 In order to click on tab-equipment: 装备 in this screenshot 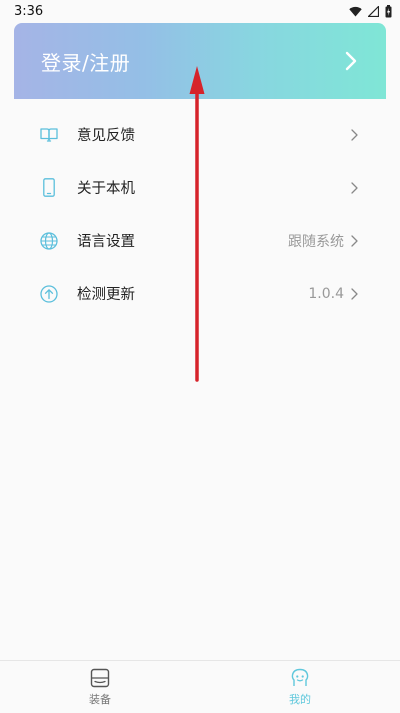, I will do `click(100, 687)`.